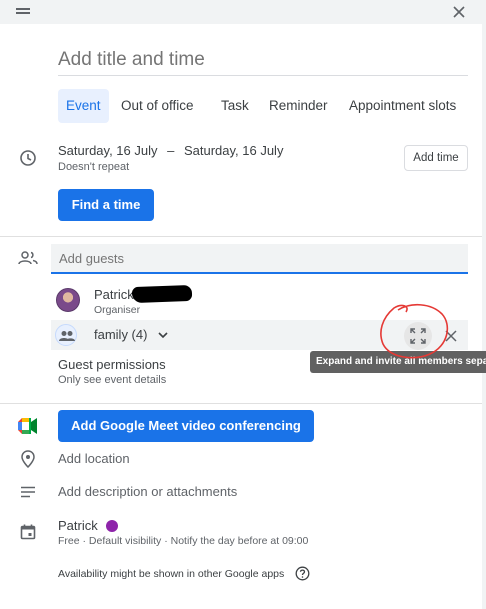  Describe the element at coordinates (112, 526) in the screenshot. I see `calendar-color-dot` at that location.